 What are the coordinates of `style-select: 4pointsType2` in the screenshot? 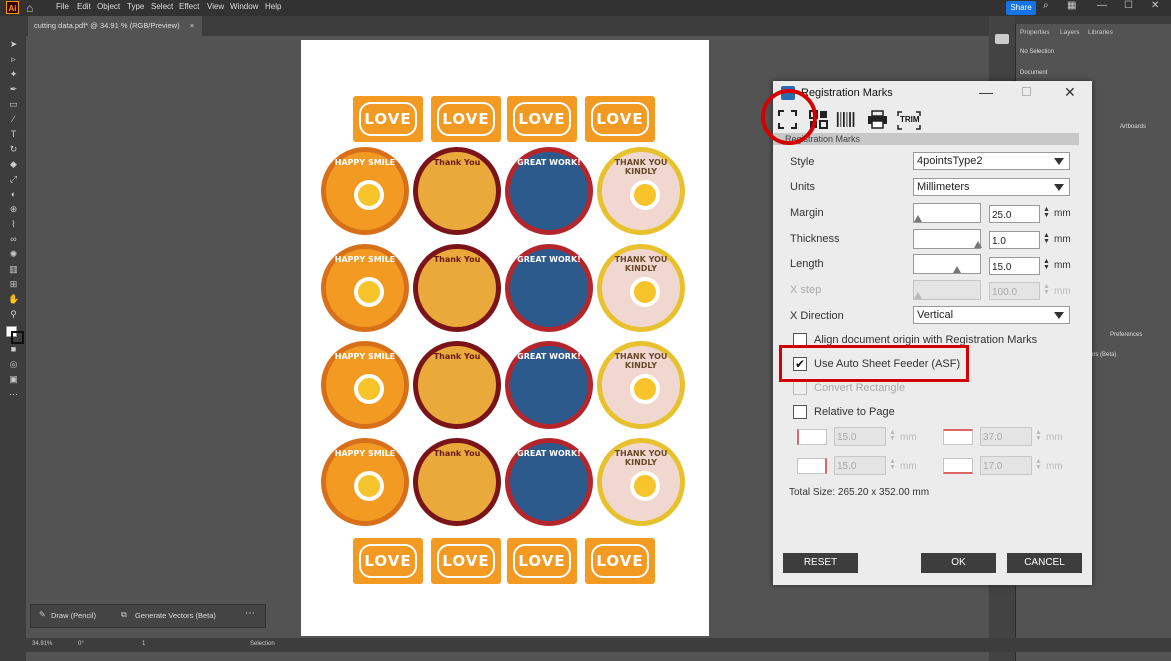 It's located at (991, 161).